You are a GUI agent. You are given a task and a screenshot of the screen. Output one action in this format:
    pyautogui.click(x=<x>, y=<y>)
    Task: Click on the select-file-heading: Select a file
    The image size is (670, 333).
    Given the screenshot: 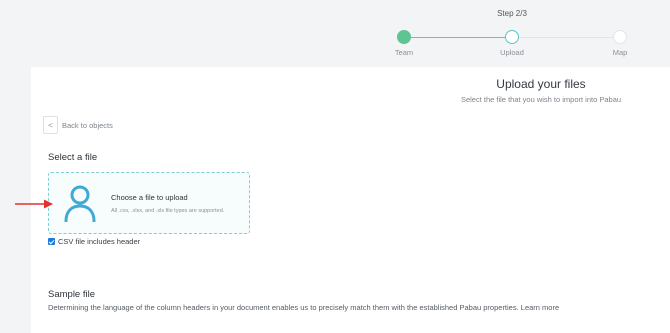 What is the action you would take?
    pyautogui.click(x=73, y=157)
    